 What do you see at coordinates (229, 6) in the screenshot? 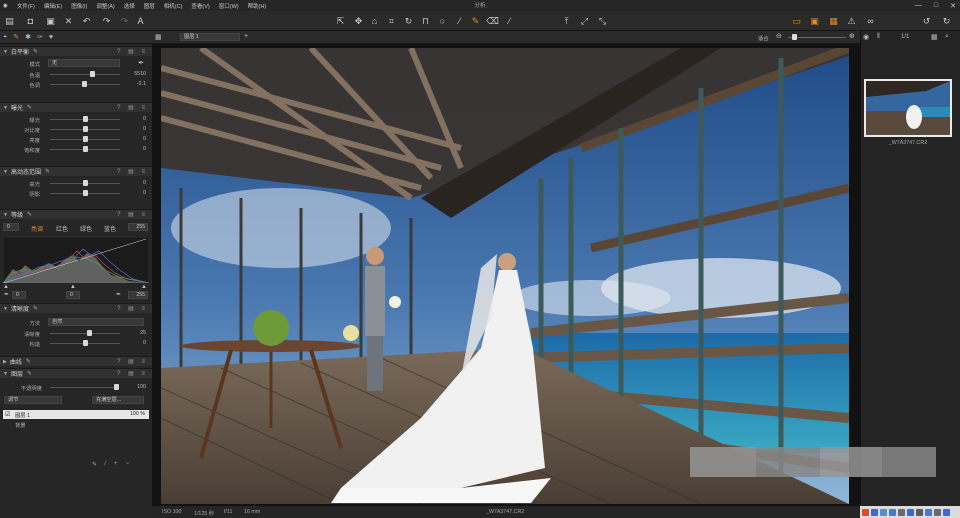
I see `menu-window: 窗口(W)` at bounding box center [229, 6].